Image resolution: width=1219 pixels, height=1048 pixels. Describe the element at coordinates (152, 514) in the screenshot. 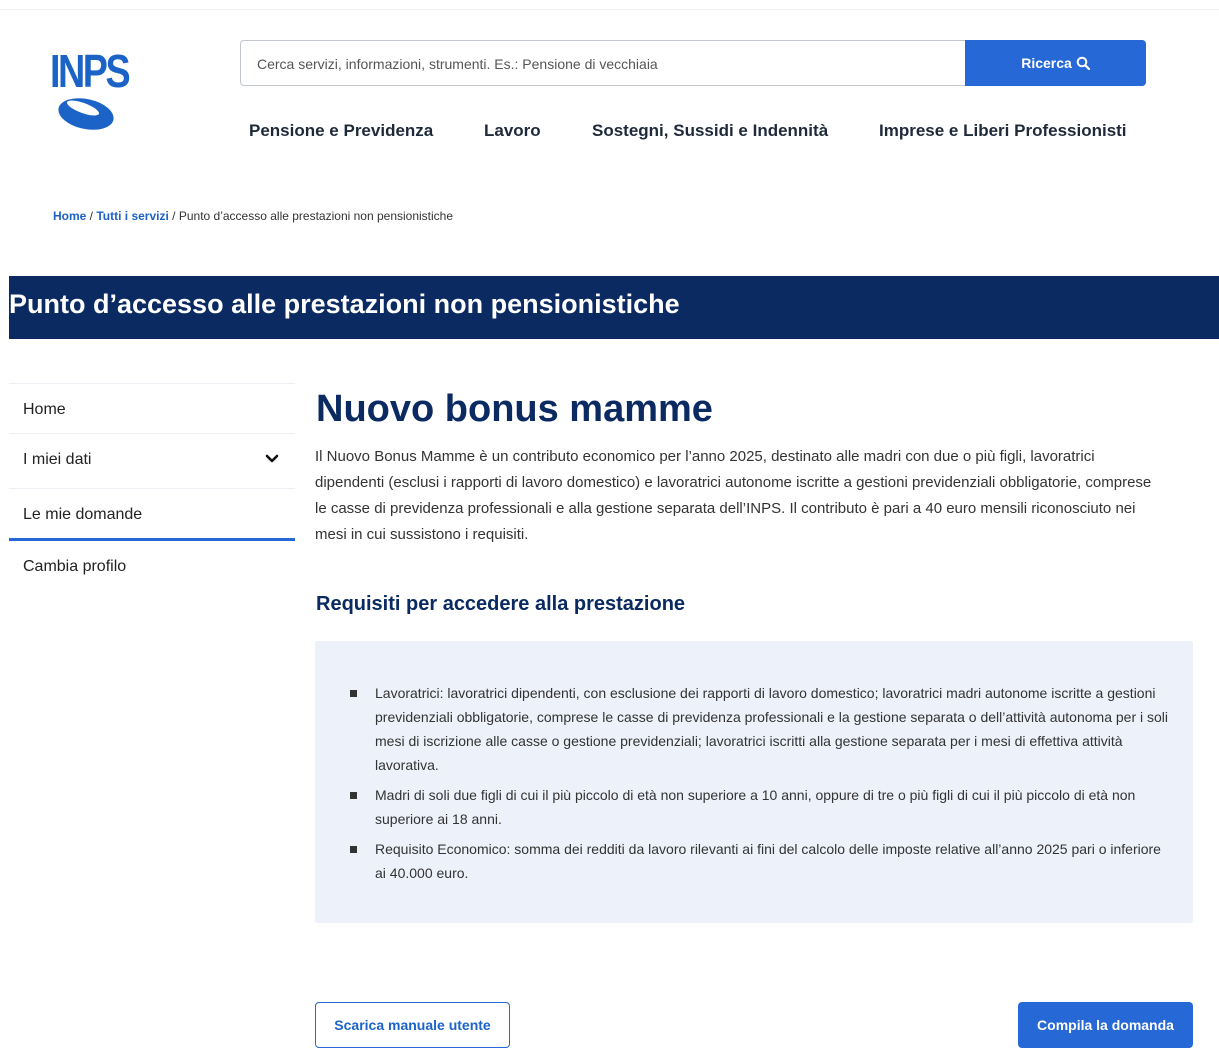

I see `sidebar-item-le-mie-domande: Le mie domande` at that location.